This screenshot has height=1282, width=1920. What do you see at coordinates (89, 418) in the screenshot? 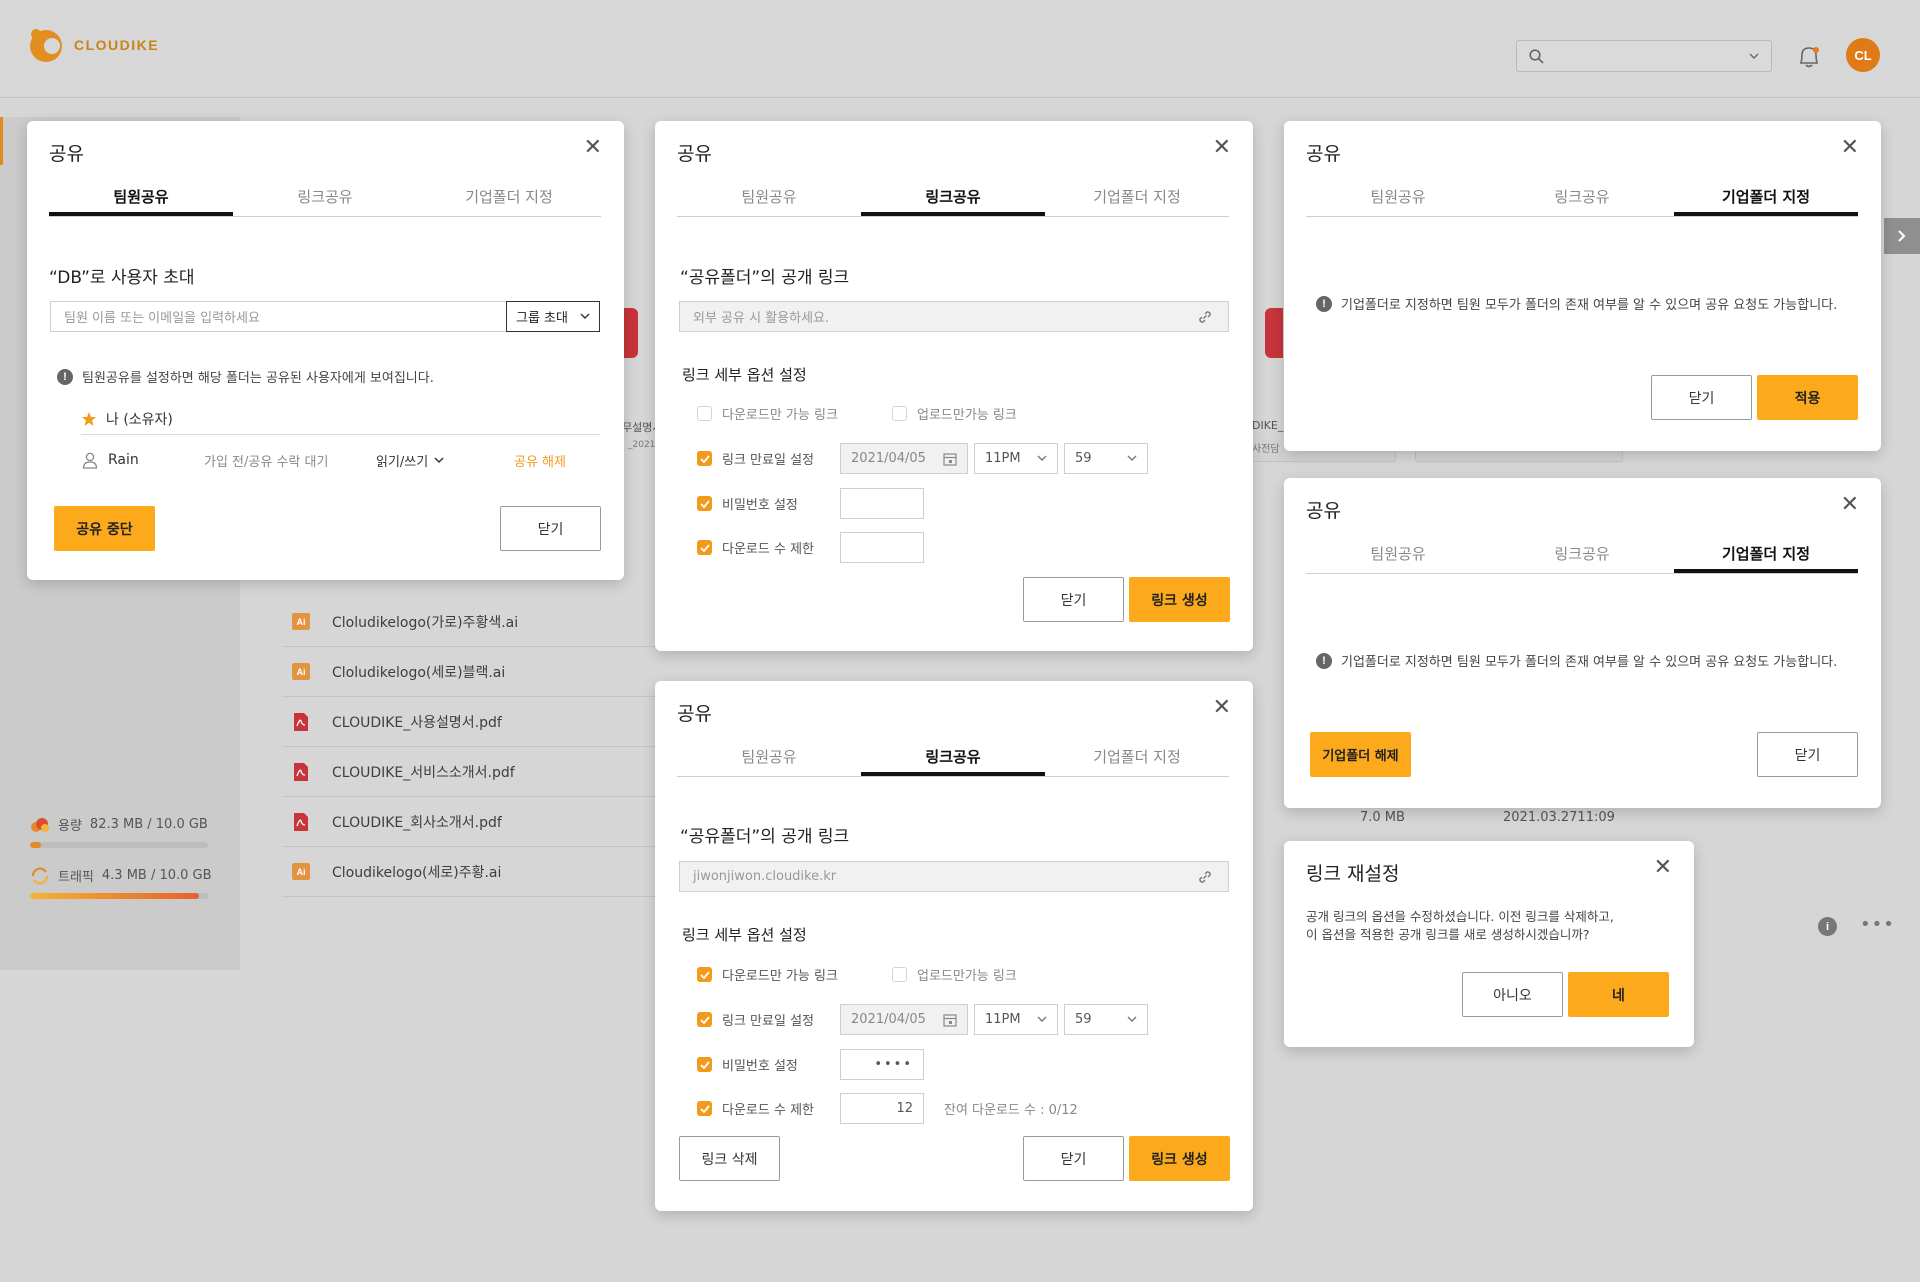
I see `star-icon` at bounding box center [89, 418].